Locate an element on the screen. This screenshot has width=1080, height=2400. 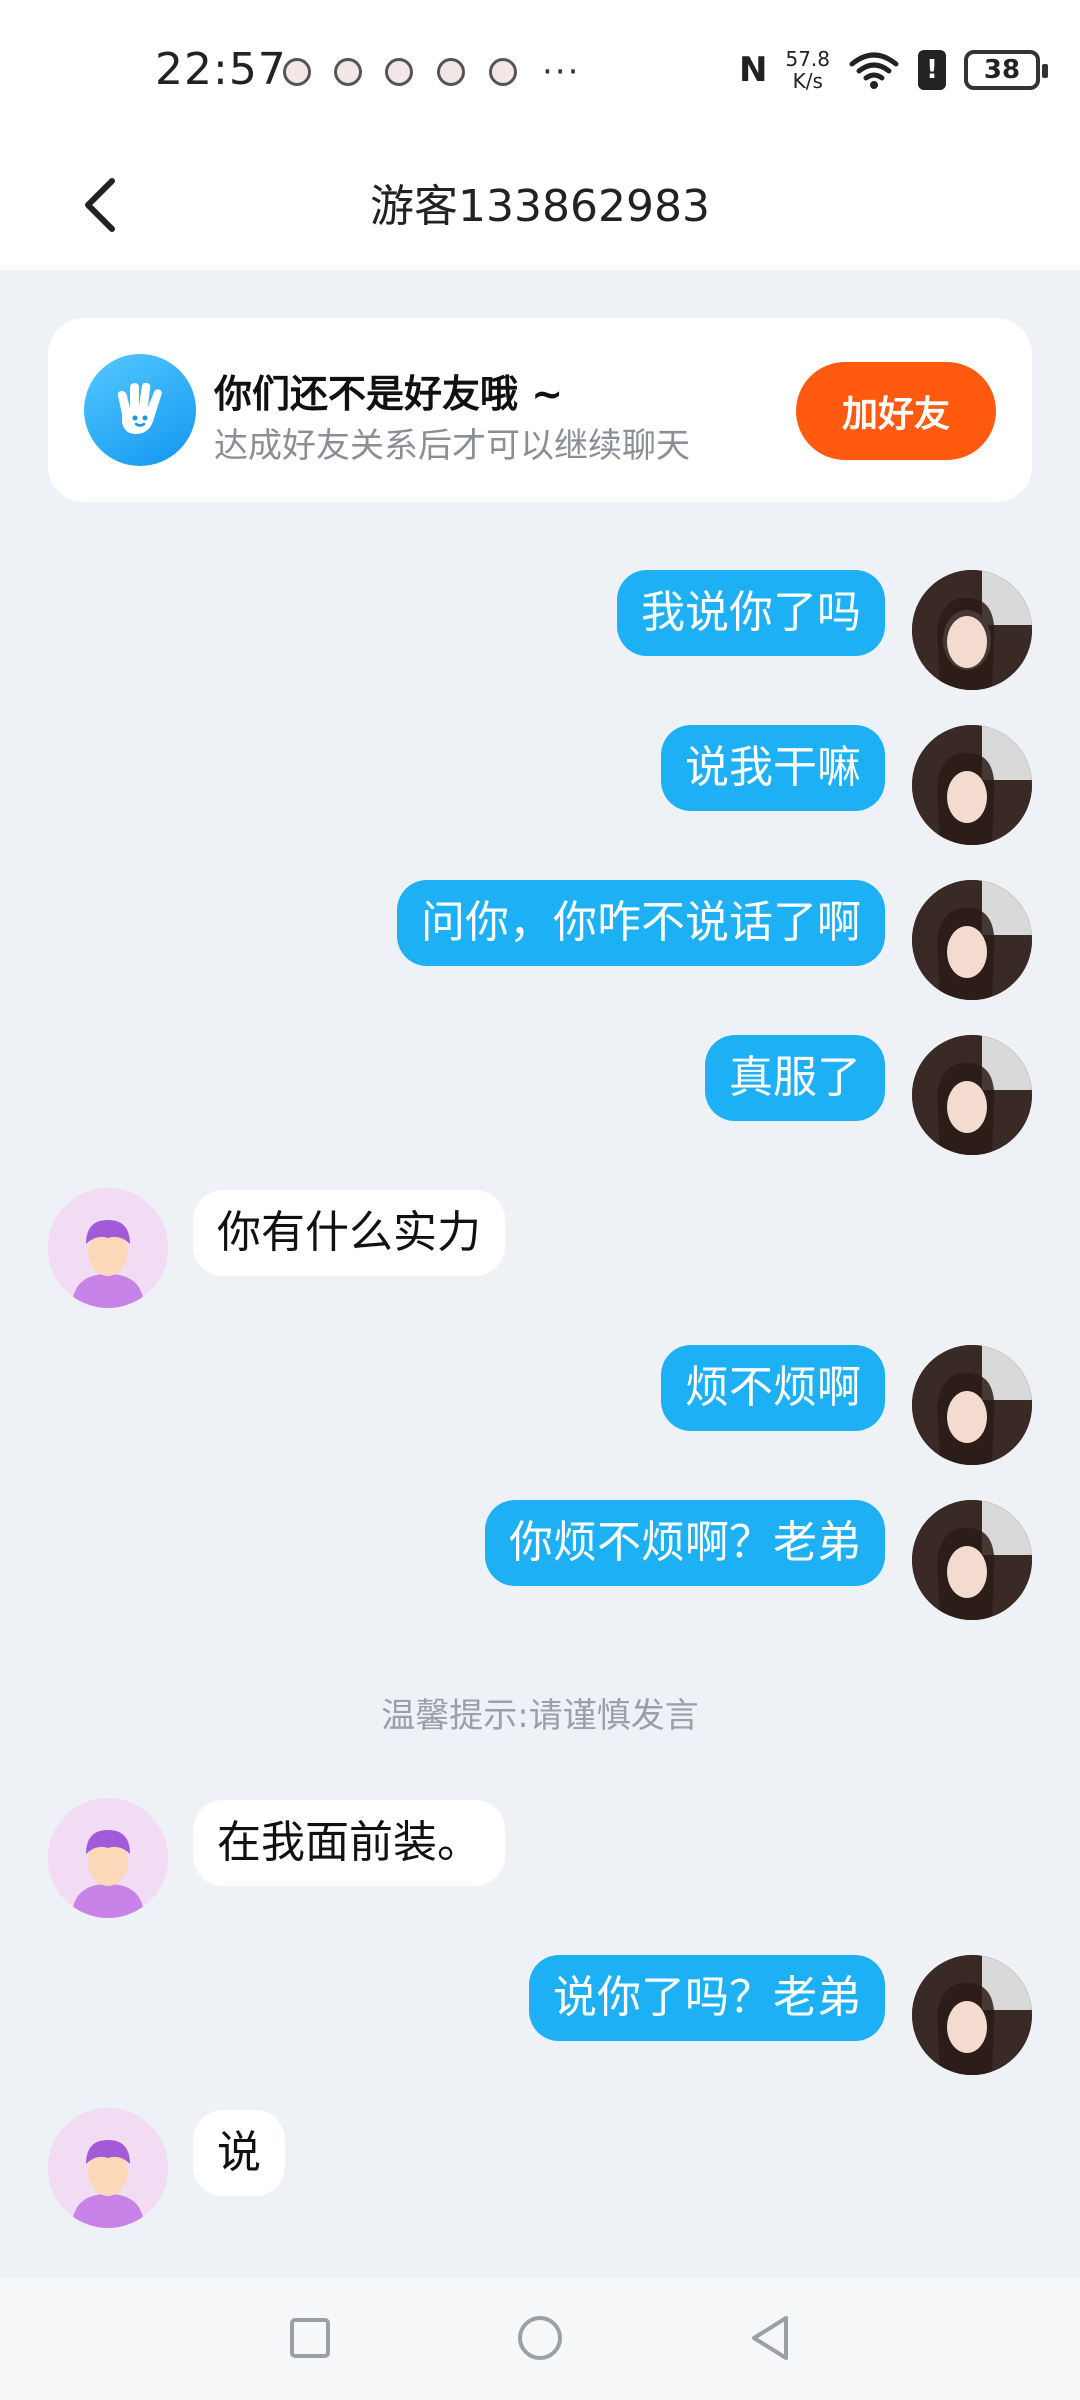
home-button is located at coordinates (540, 2338).